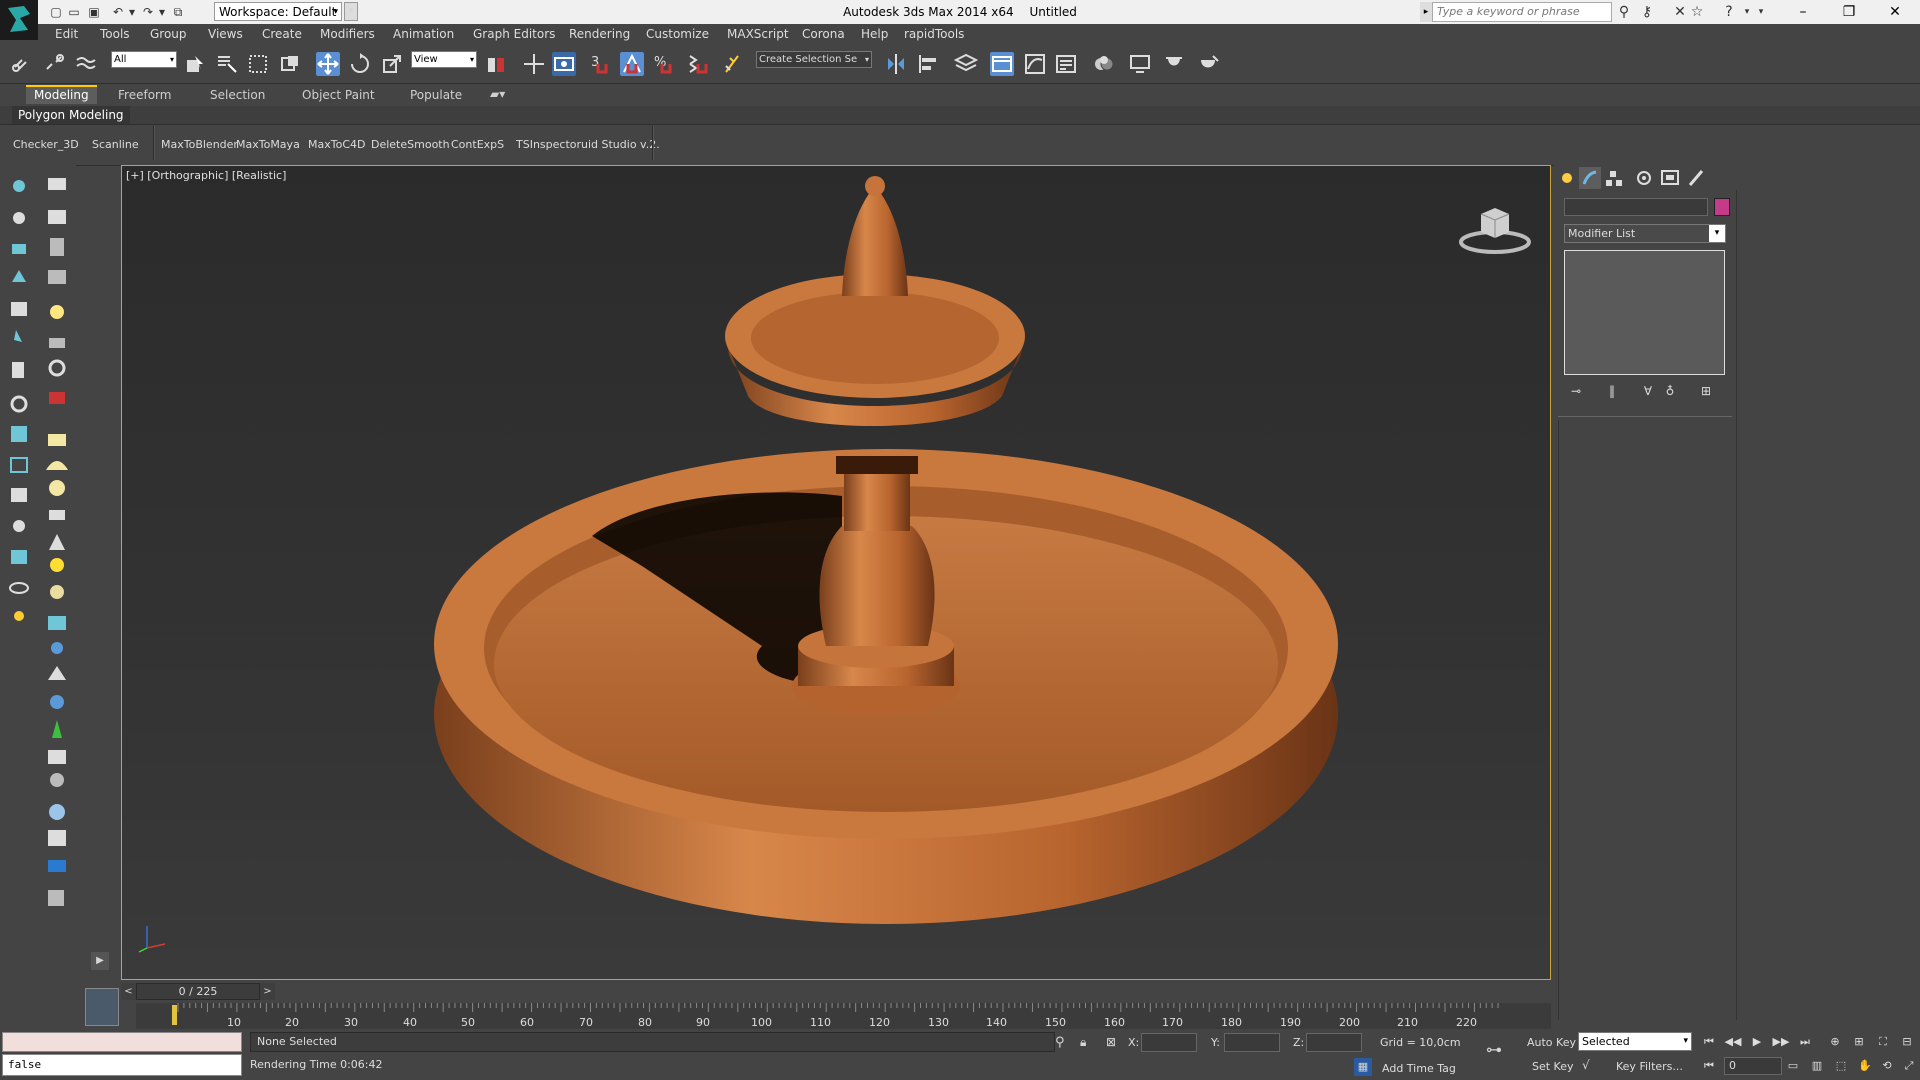  What do you see at coordinates (226, 64) in the screenshot?
I see `select-by-name-icon` at bounding box center [226, 64].